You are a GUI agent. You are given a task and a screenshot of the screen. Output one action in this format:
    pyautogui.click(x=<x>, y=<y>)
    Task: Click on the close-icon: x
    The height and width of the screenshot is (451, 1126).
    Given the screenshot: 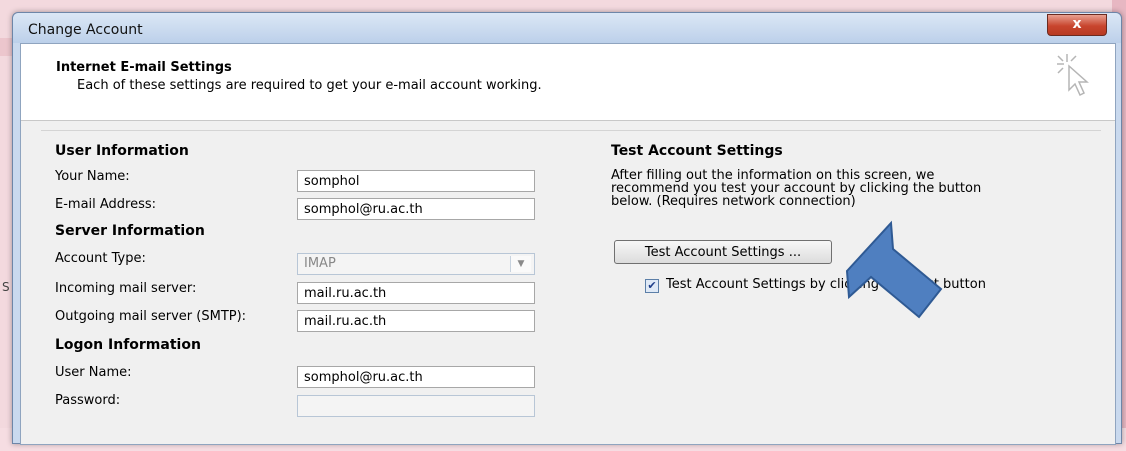 What is the action you would take?
    pyautogui.click(x=1077, y=24)
    